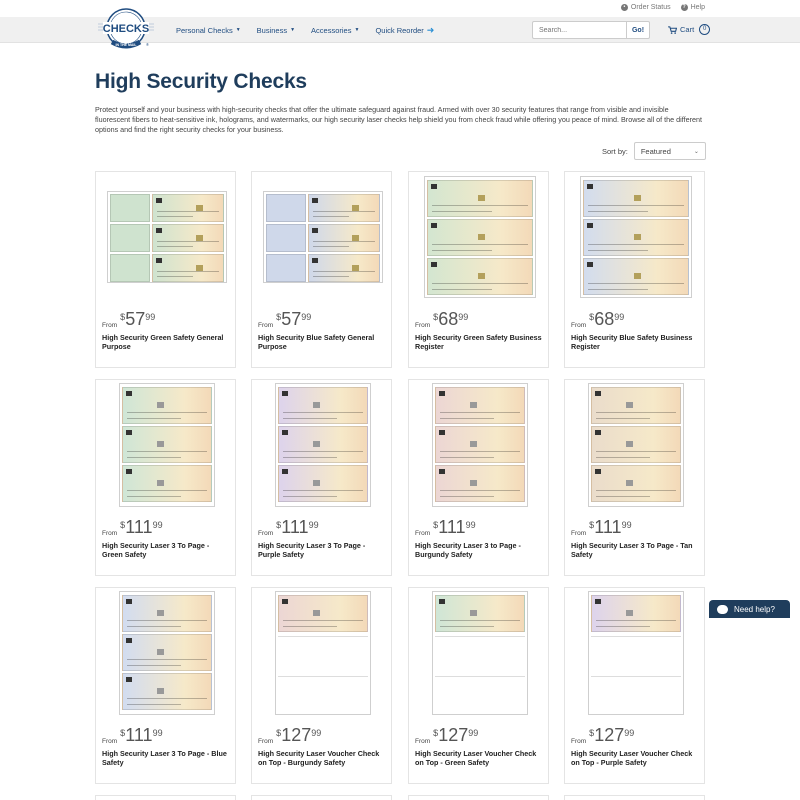  Describe the element at coordinates (615, 151) in the screenshot. I see `sort-label: Sort by:` at that location.